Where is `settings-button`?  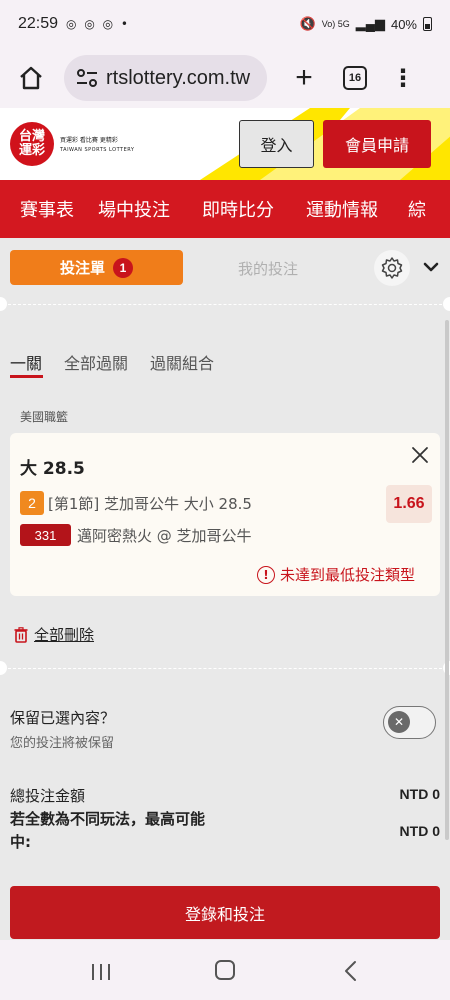
settings-button is located at coordinates (392, 268).